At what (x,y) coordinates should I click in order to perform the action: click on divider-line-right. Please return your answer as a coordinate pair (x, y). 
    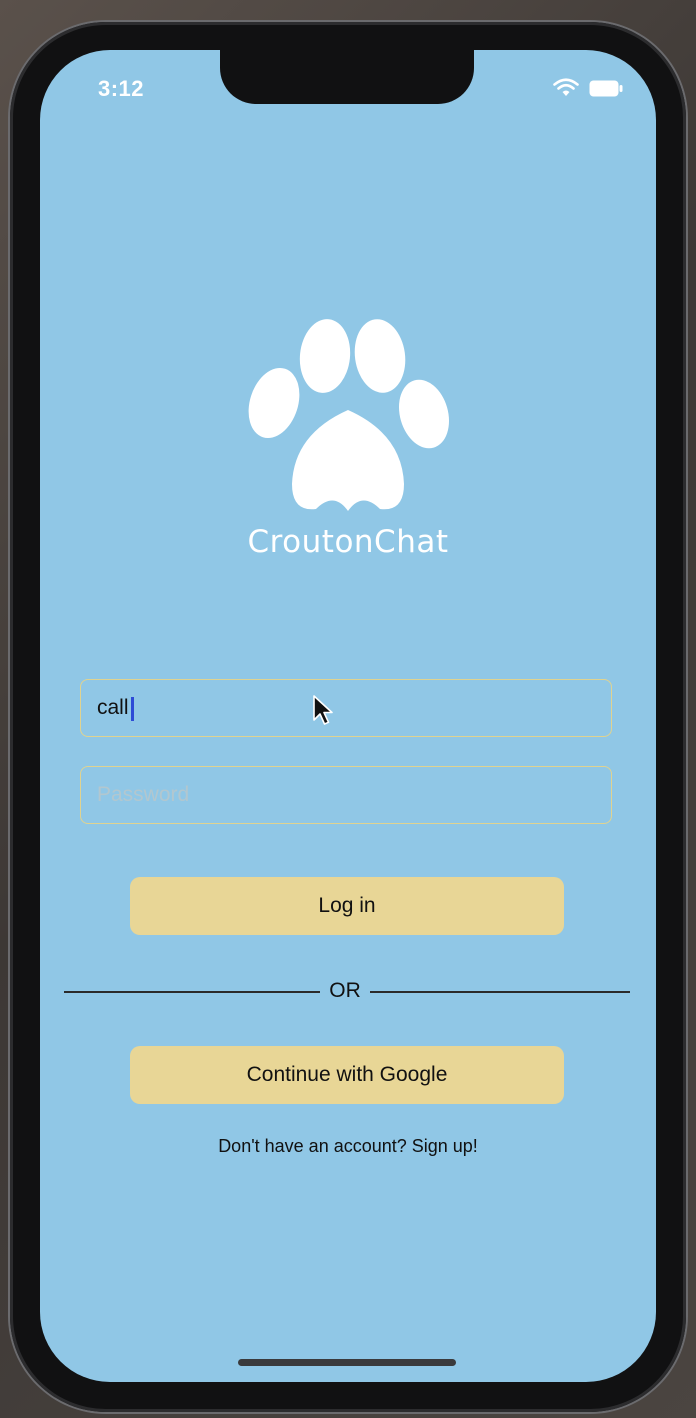
    Looking at the image, I should click on (500, 992).